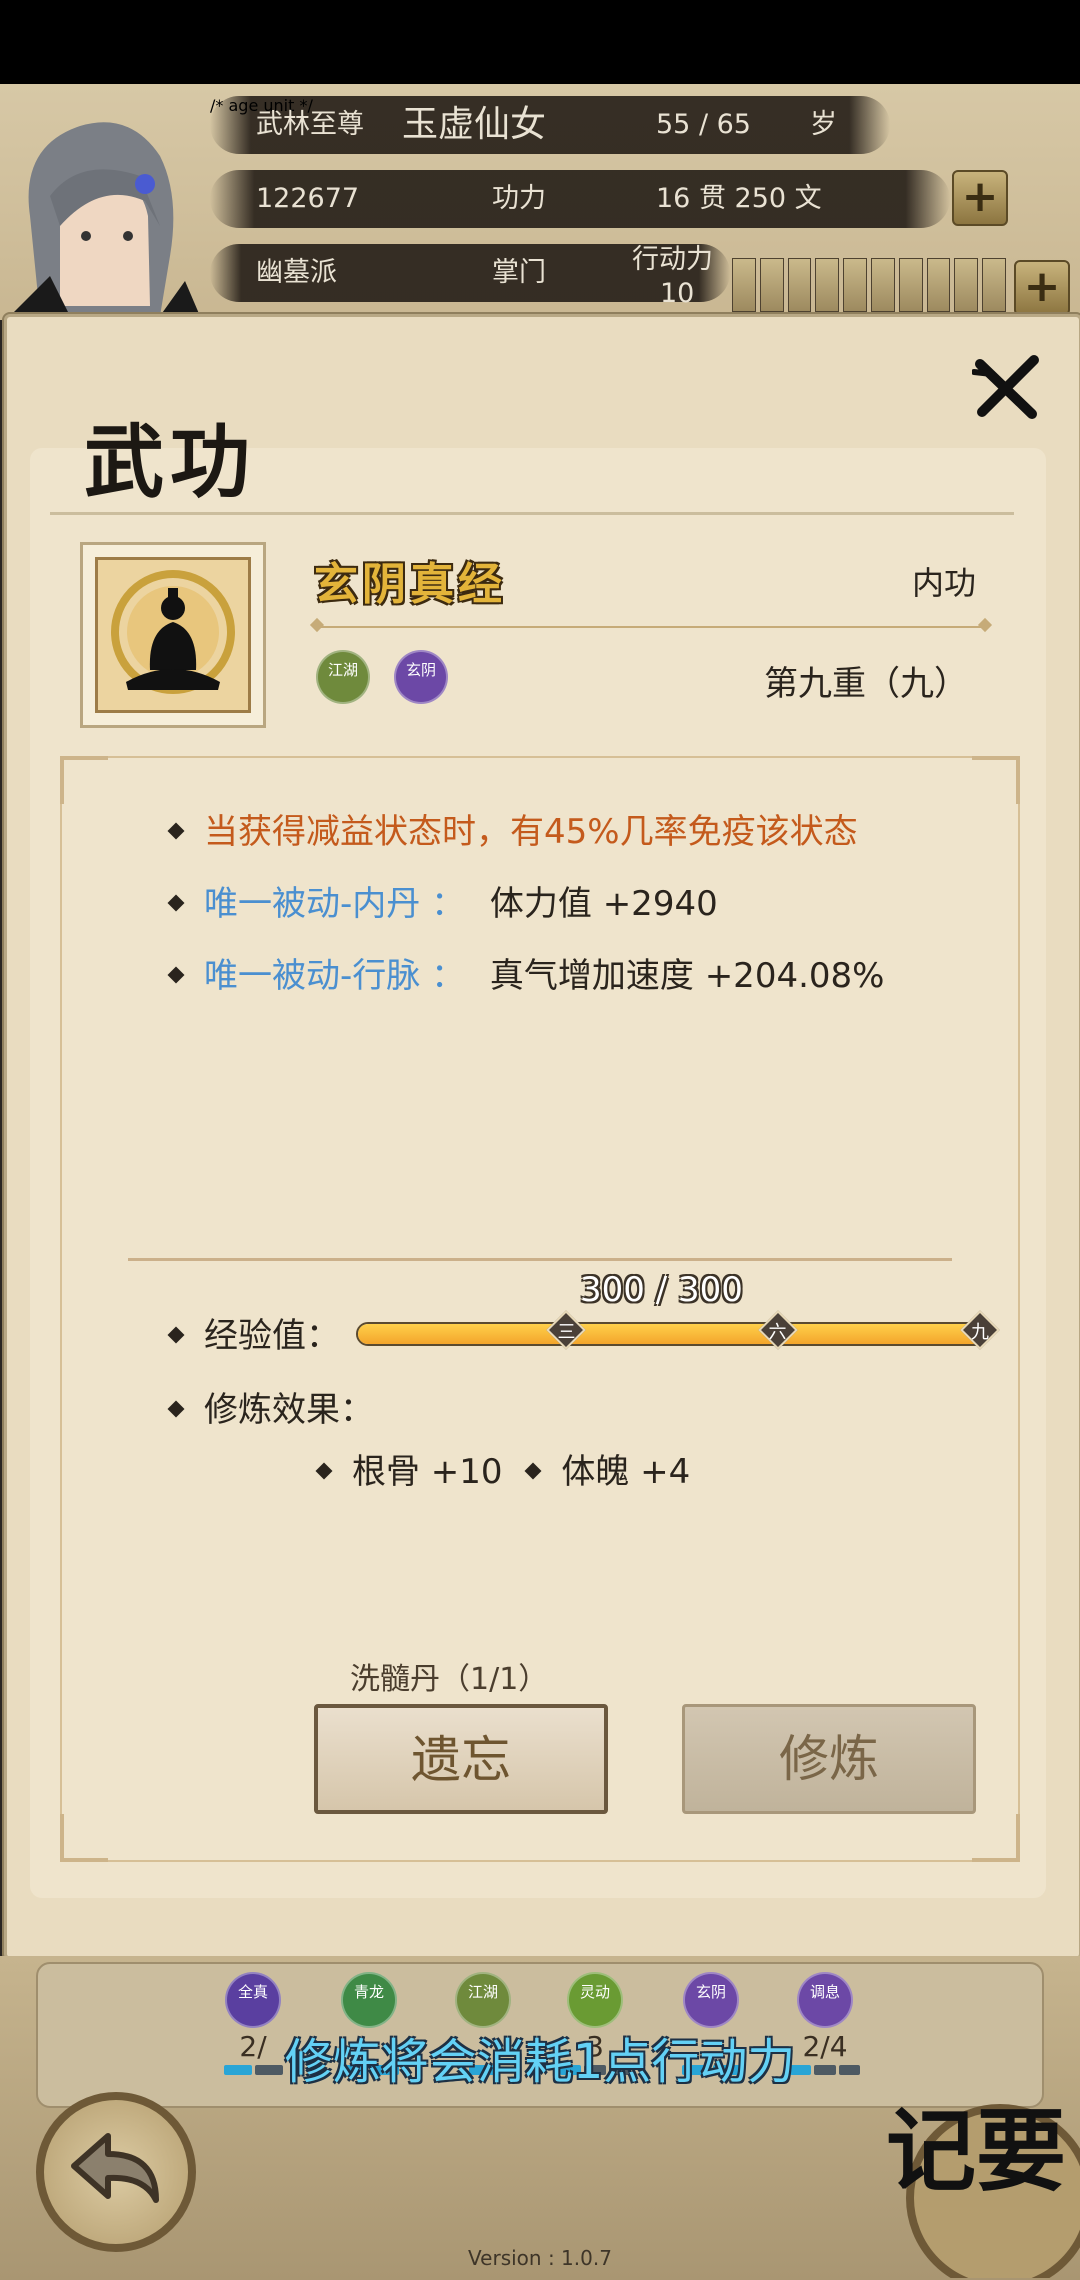 Image resolution: width=1080 pixels, height=2280 pixels. What do you see at coordinates (866, 684) in the screenshot?
I see `skill-level: 第九重（九）` at bounding box center [866, 684].